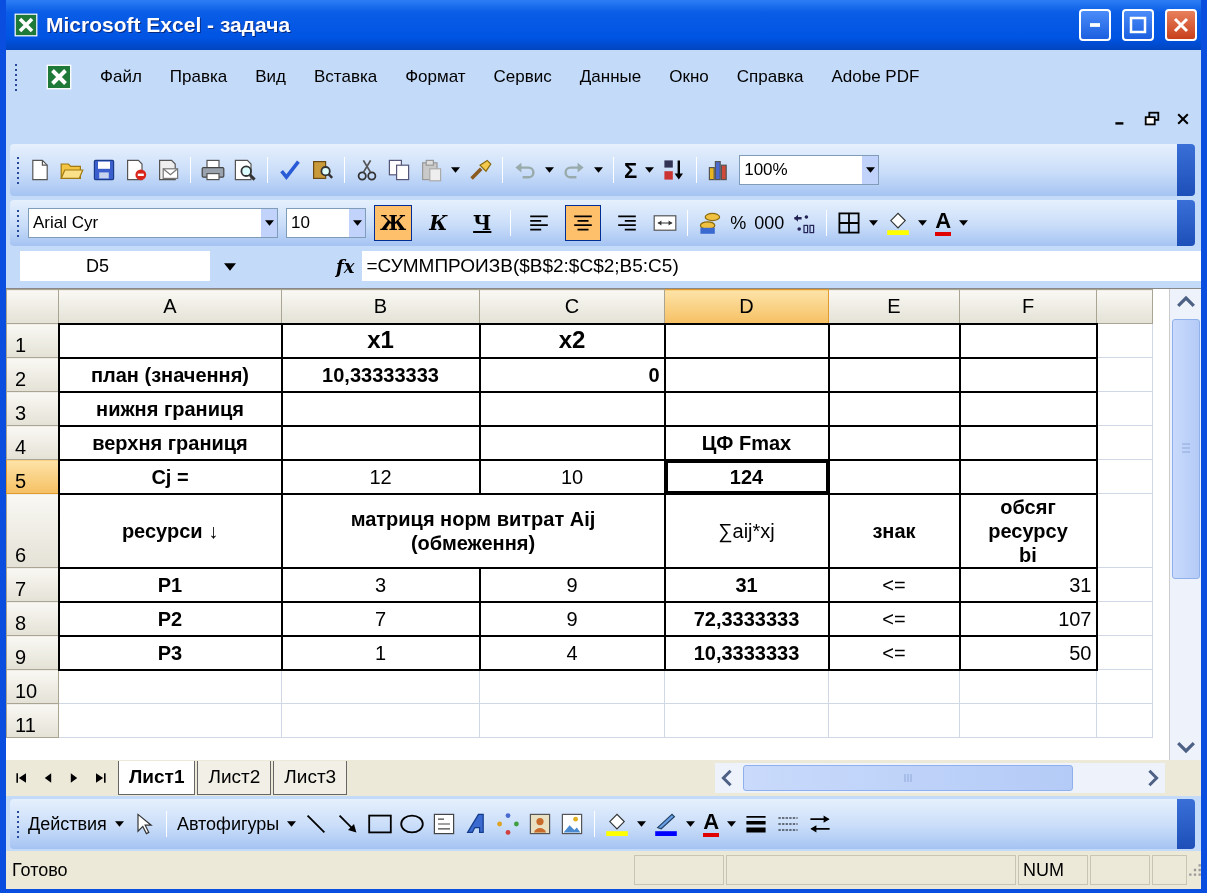  What do you see at coordinates (610, 77) in the screenshot?
I see `menu-item: Данные` at bounding box center [610, 77].